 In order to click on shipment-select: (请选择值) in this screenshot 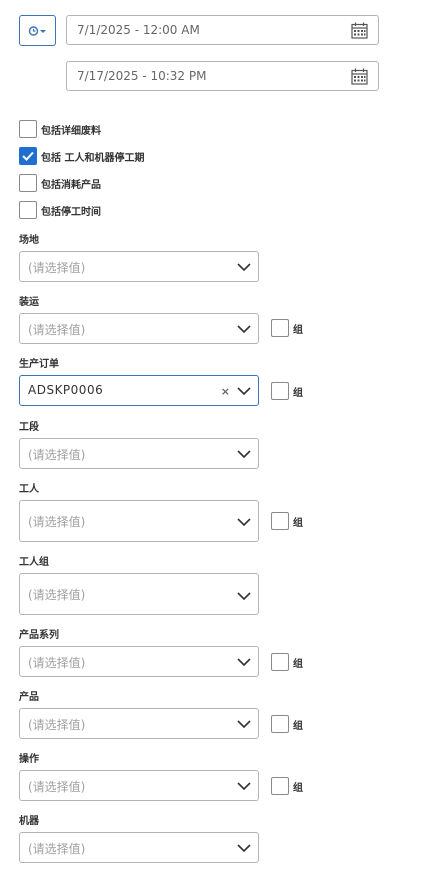, I will do `click(139, 328)`.